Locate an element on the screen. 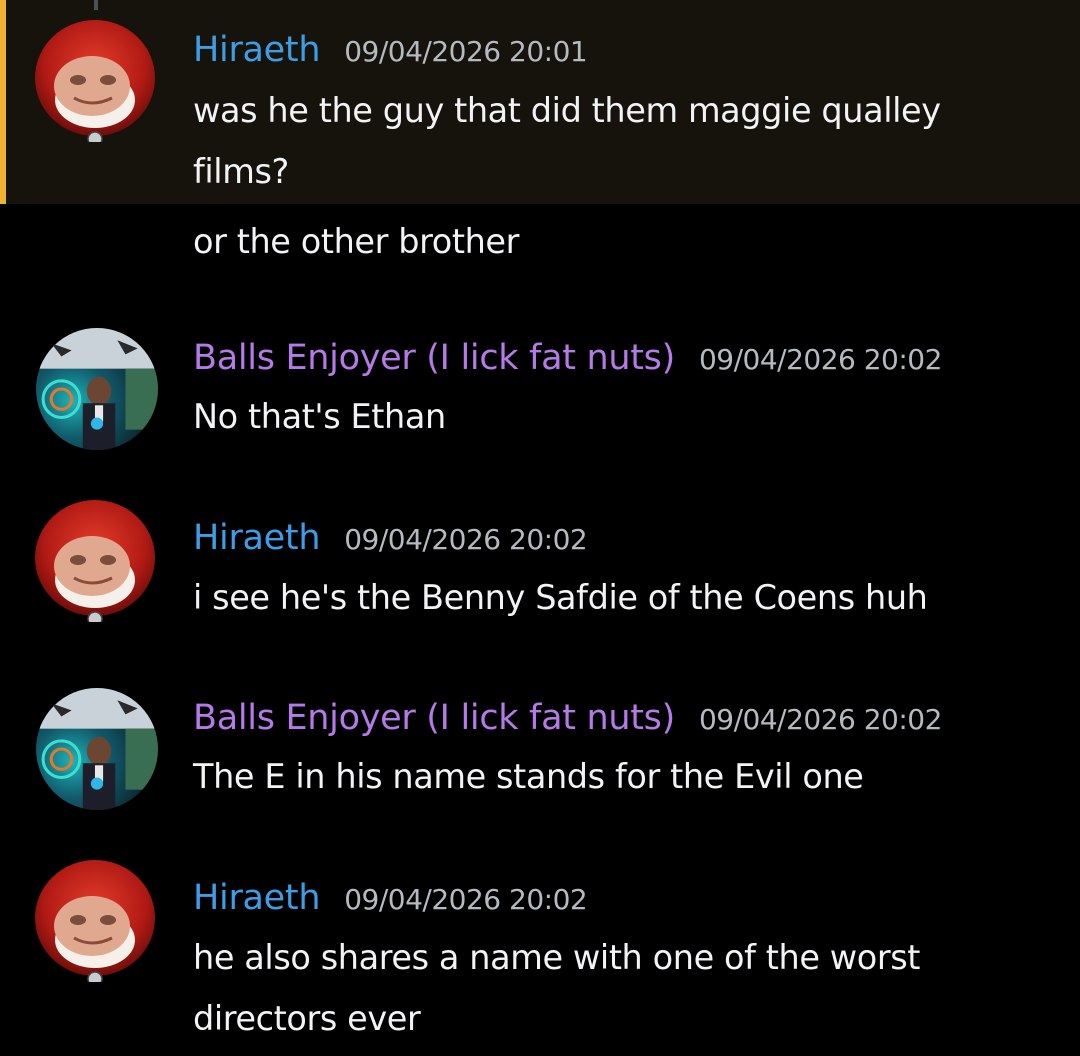 The image size is (1080, 1056). thread-connector-line is located at coordinates (96, 5).